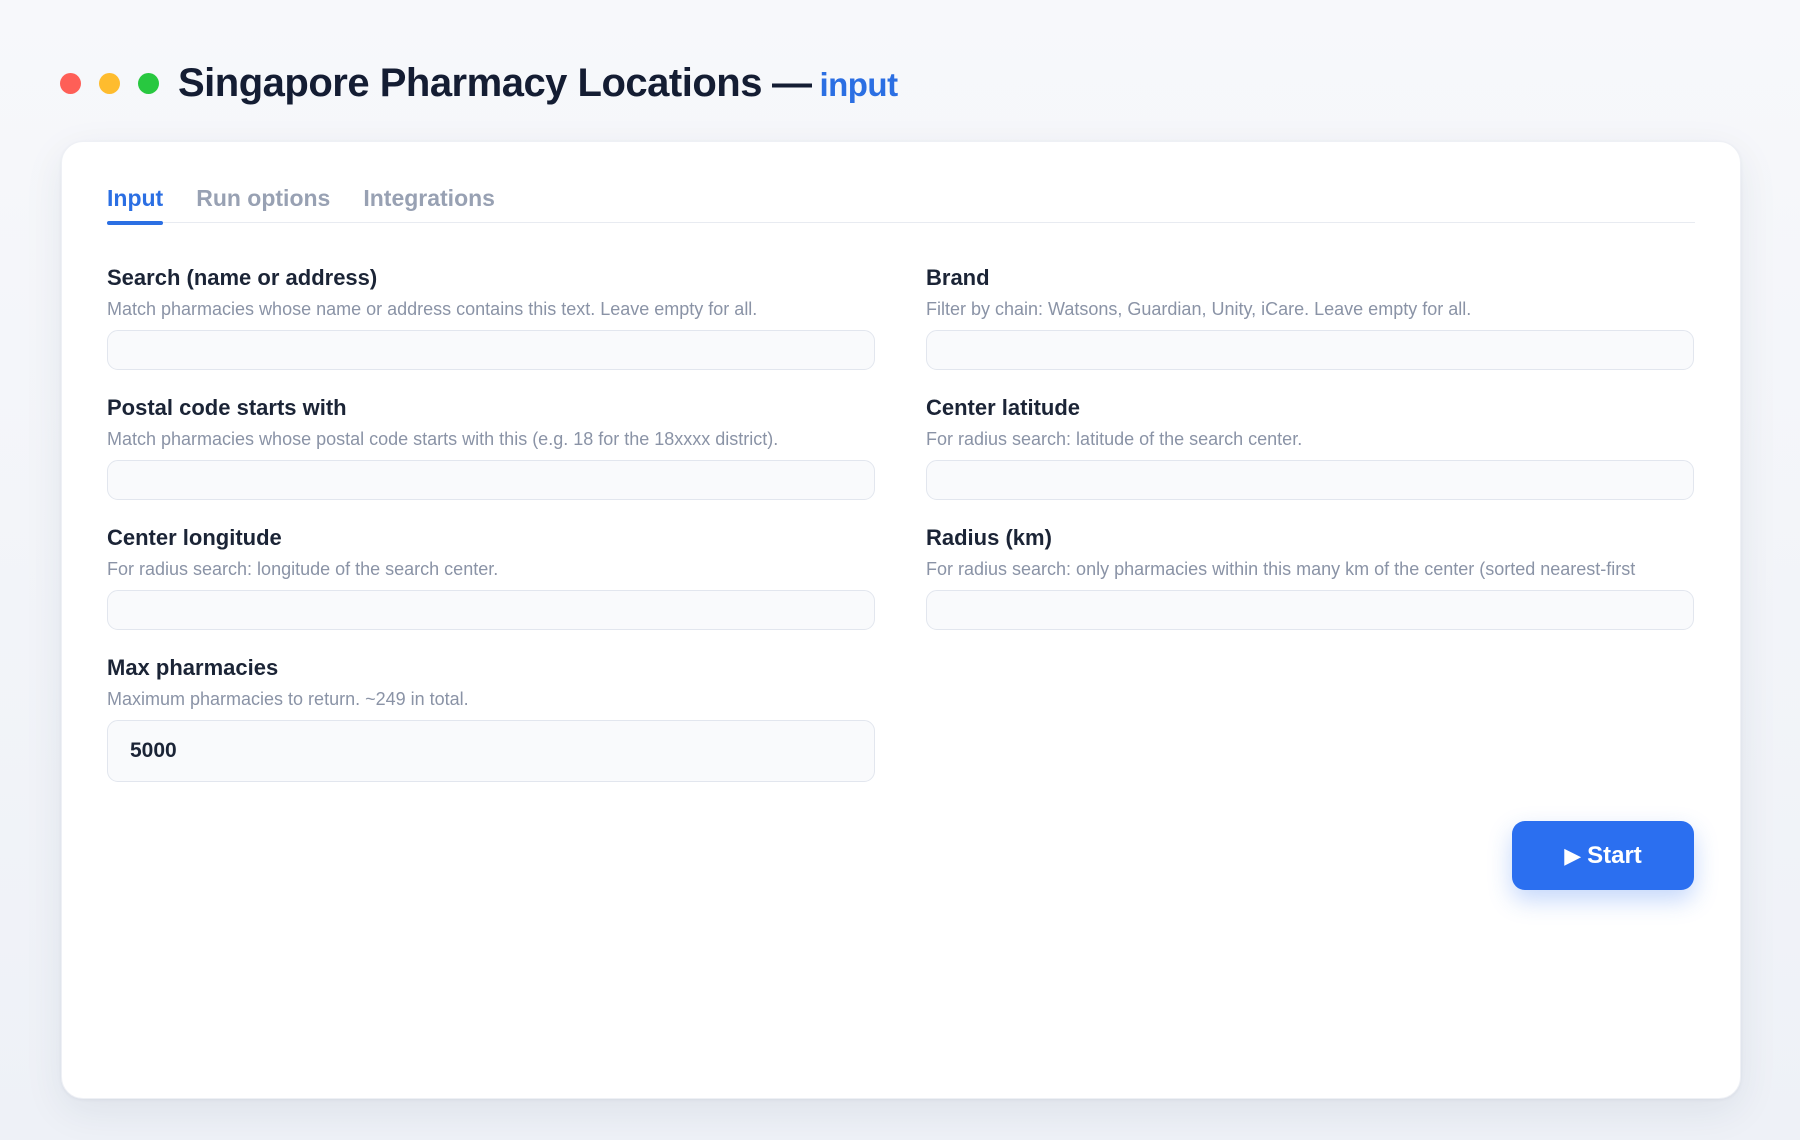 The width and height of the screenshot is (1800, 1140). Describe the element at coordinates (242, 277) in the screenshot. I see `search-label: Search (name or address)` at that location.